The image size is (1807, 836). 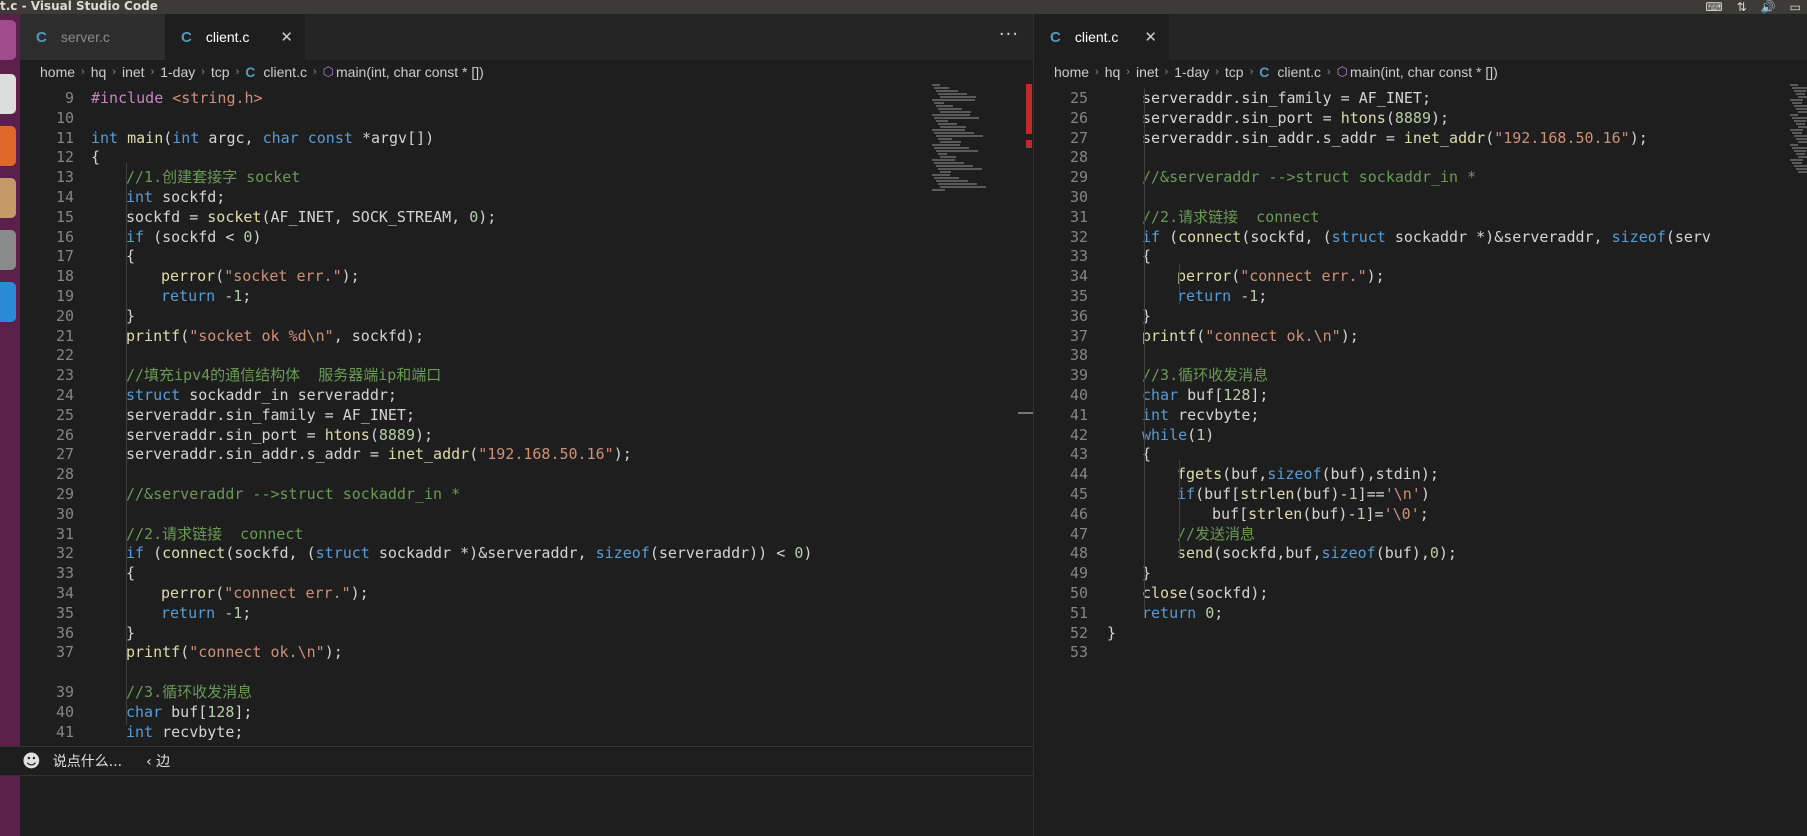 What do you see at coordinates (1713, 7) in the screenshot?
I see `keyboard-icon: ⌨` at bounding box center [1713, 7].